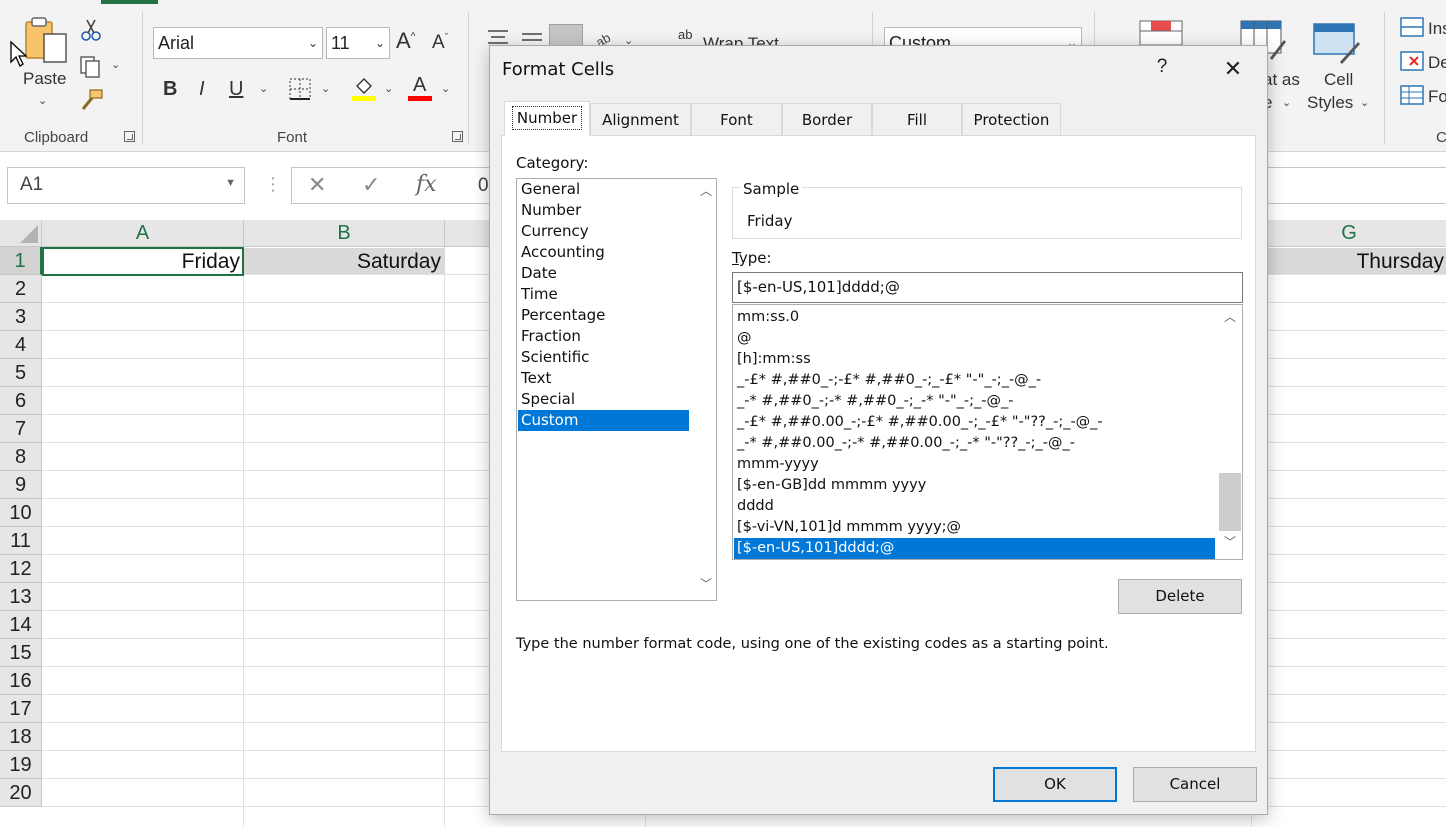 Image resolution: width=1446 pixels, height=827 pixels. I want to click on format-code-item: @, so click(974, 338).